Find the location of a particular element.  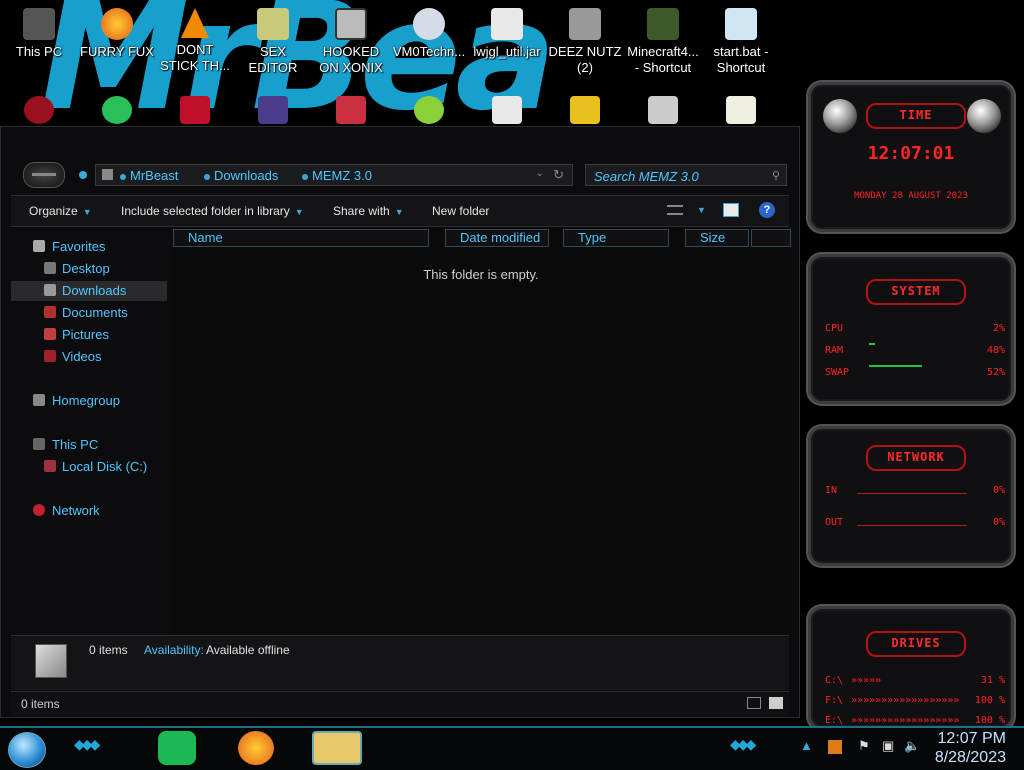

batch-file-icon is located at coordinates (741, 24).